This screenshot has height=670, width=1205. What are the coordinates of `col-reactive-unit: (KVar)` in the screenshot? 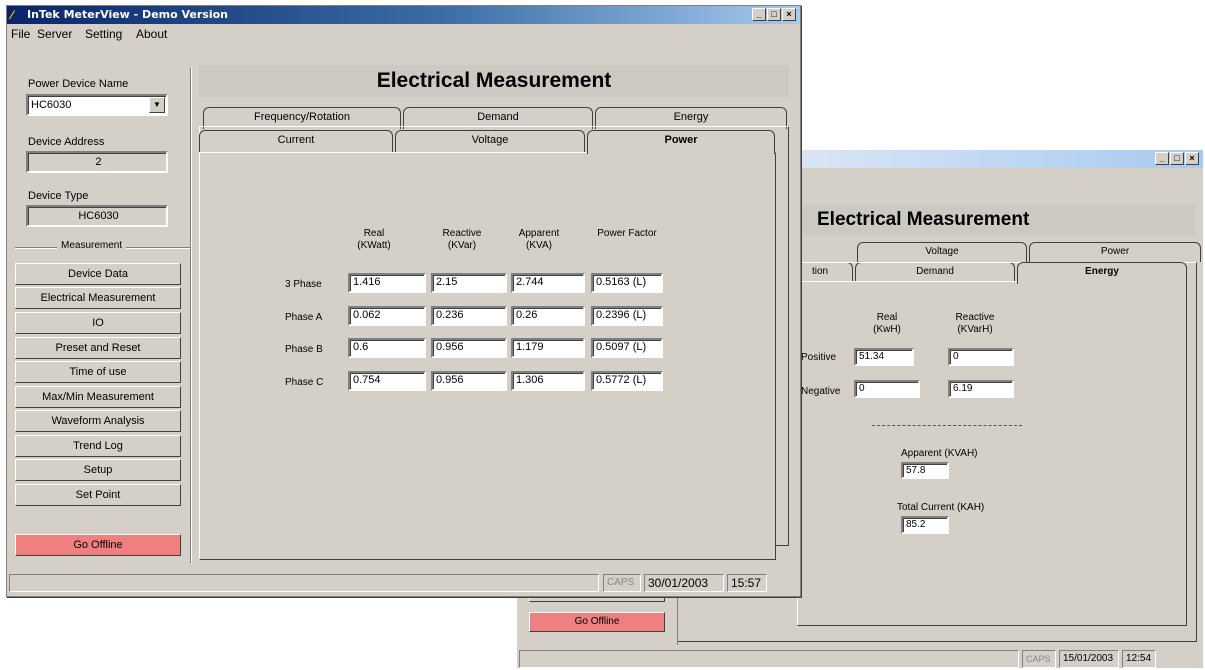 It's located at (462, 245).